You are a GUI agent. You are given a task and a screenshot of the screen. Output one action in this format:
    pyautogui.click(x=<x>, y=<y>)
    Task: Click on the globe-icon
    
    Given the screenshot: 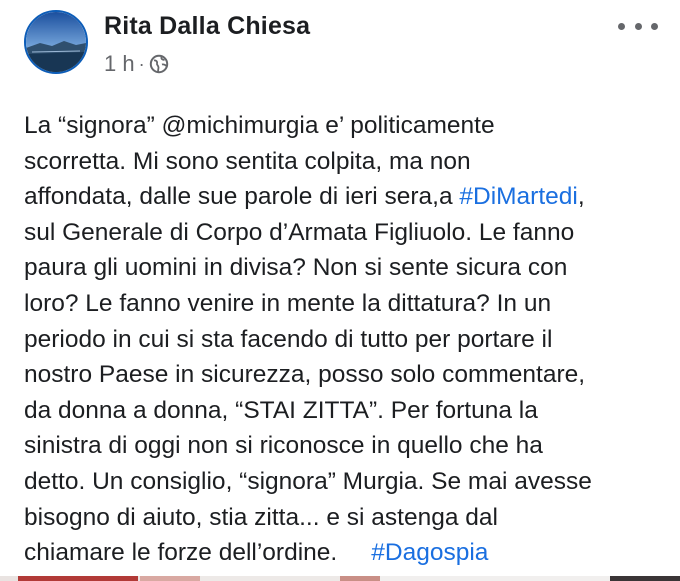 What is the action you would take?
    pyautogui.click(x=158, y=64)
    